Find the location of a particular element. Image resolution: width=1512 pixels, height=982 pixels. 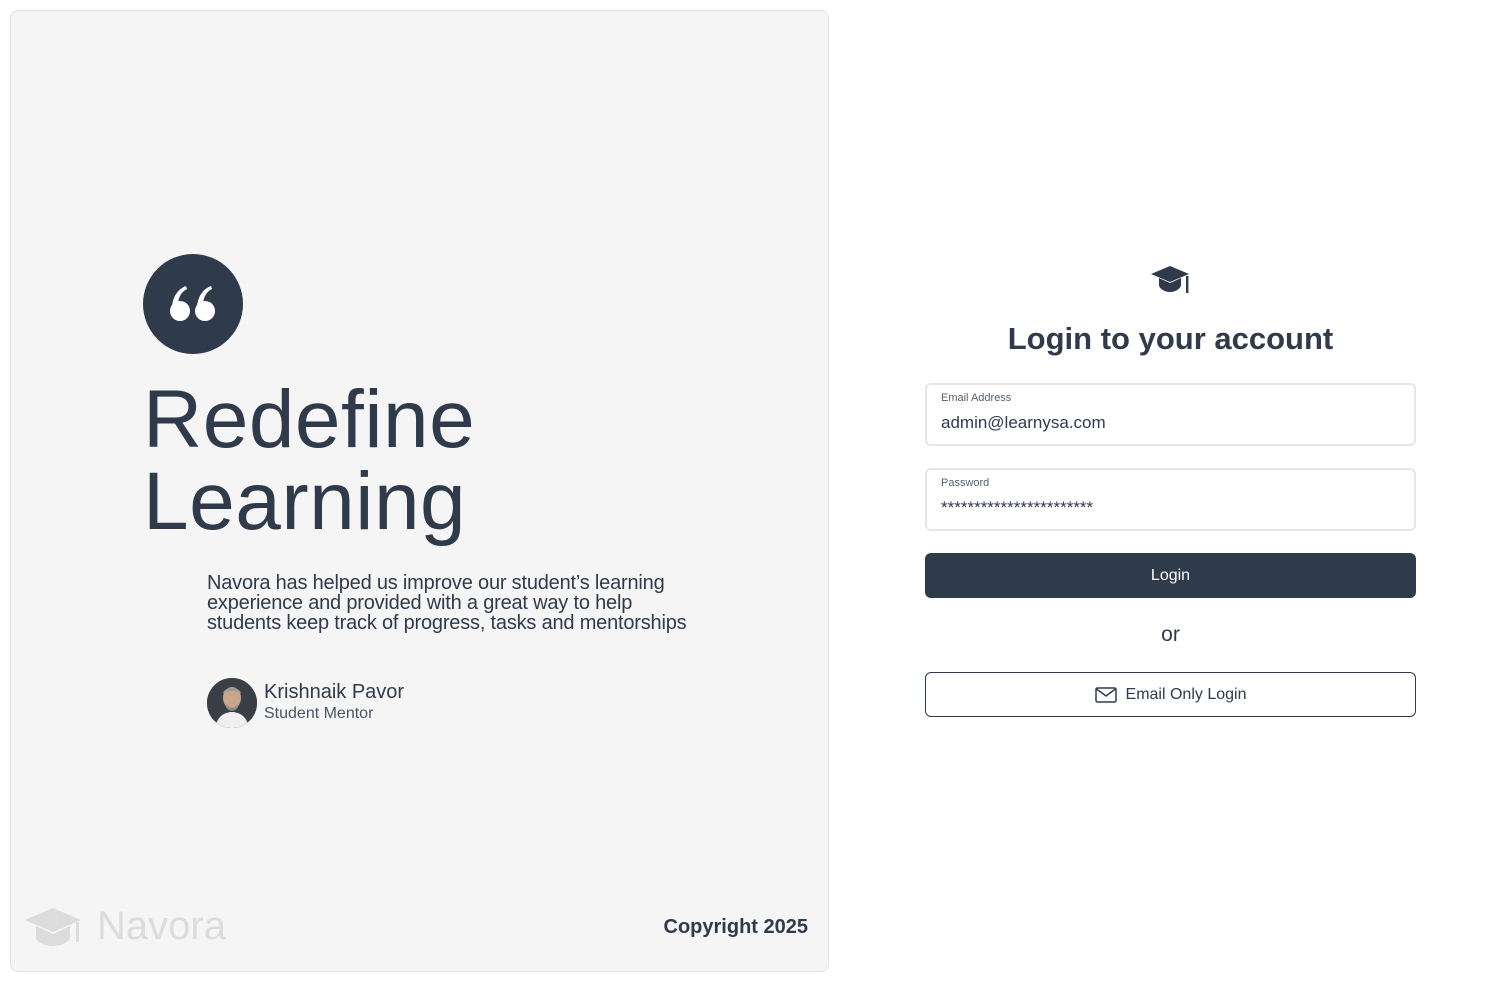

email-only-login-label: Email Only Login is located at coordinates (1186, 694).